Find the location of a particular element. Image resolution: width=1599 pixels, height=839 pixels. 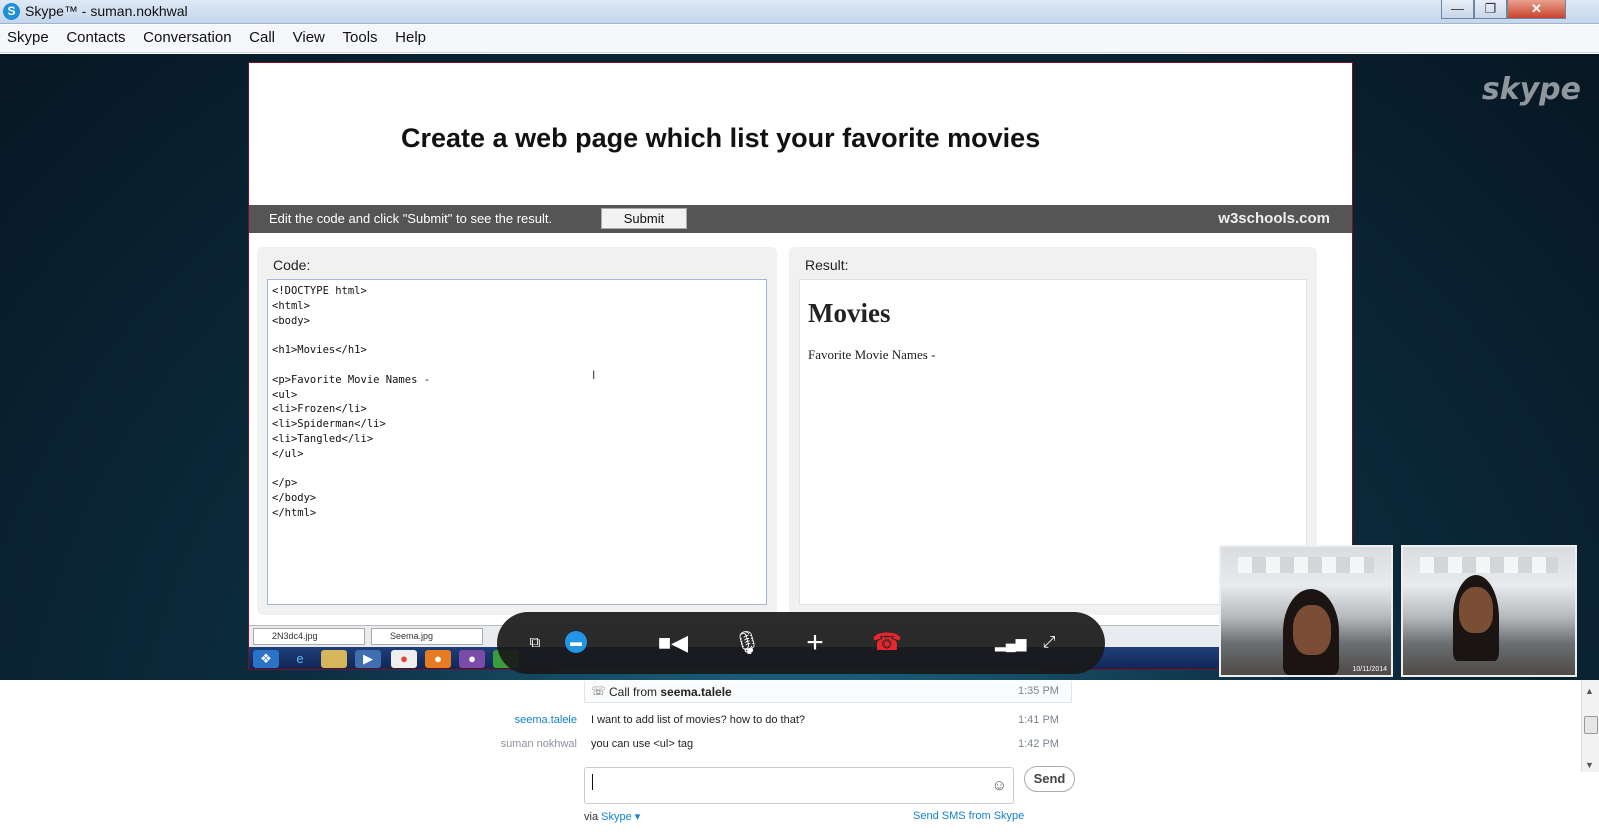

menu-contacts: Contacts is located at coordinates (95, 35).